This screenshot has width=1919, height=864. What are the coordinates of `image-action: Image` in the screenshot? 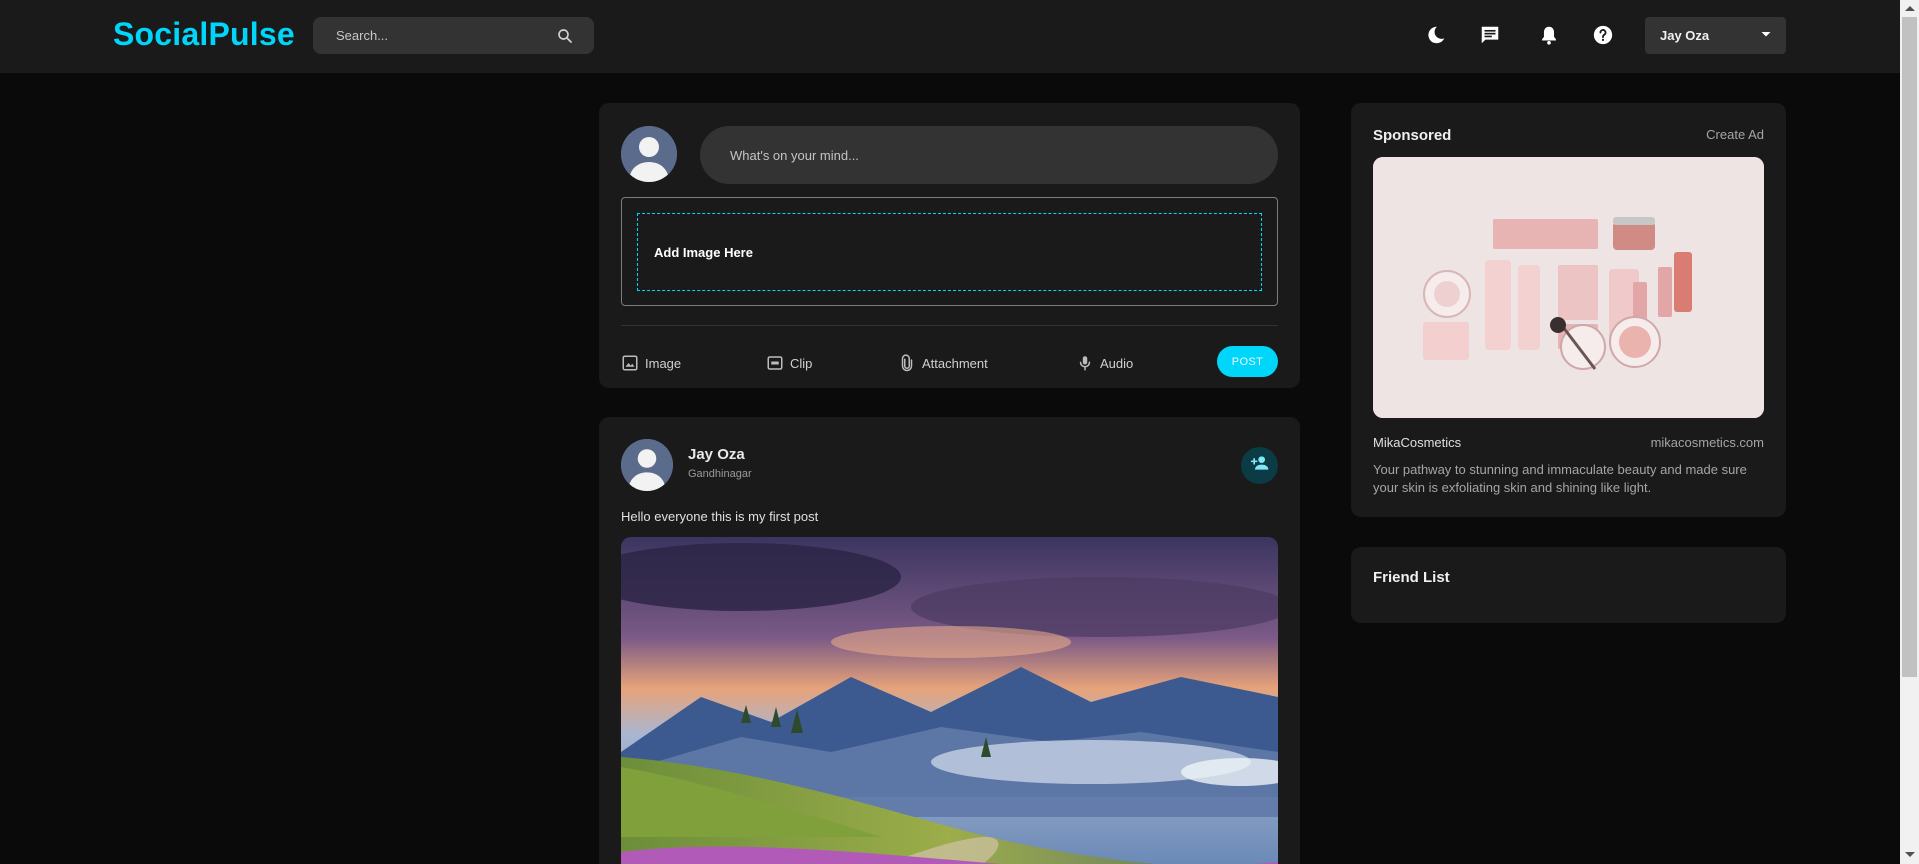 It's located at (651, 363).